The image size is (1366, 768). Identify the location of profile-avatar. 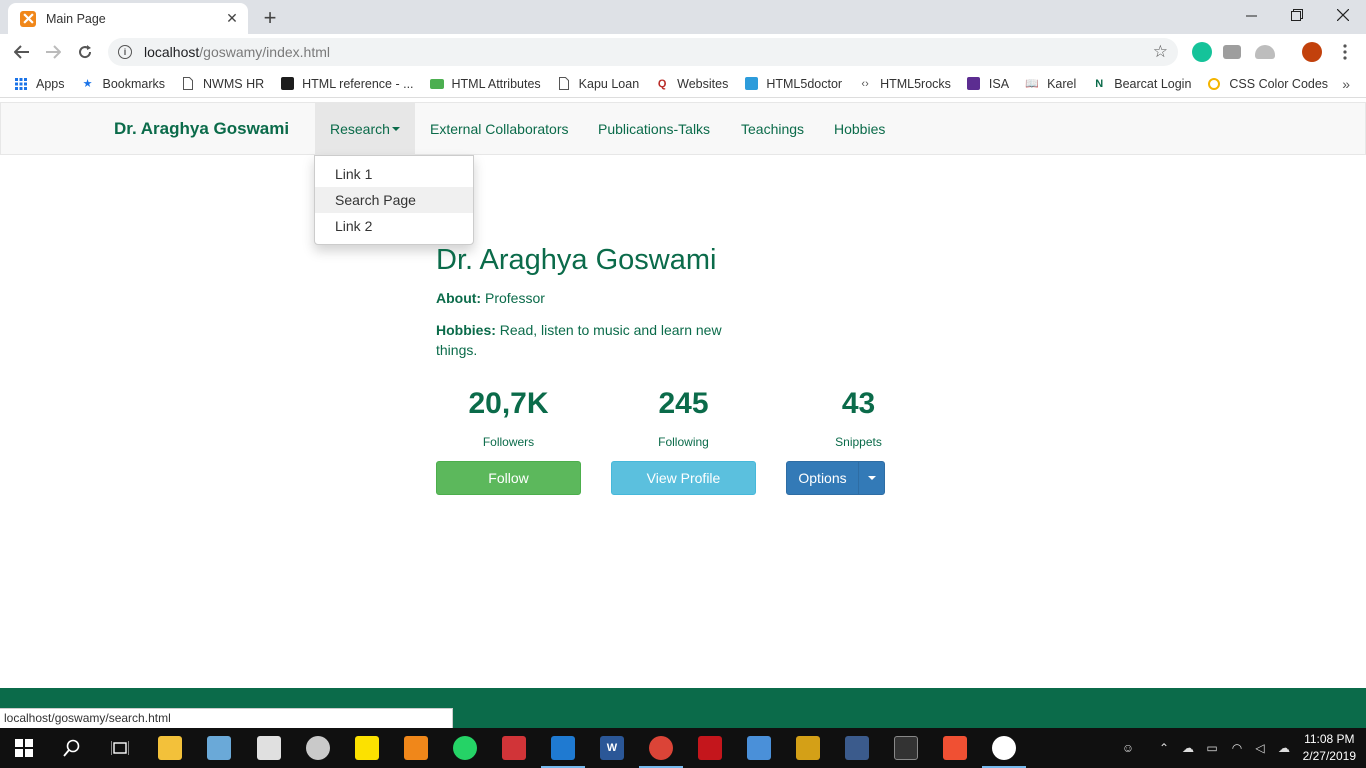
(1312, 52).